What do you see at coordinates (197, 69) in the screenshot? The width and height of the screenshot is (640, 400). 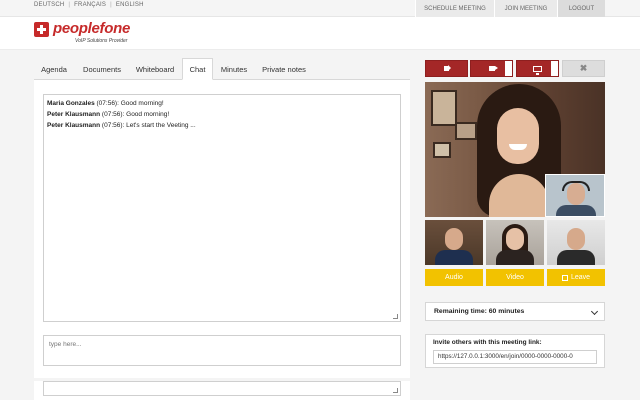 I see `tab-chat: Chat` at bounding box center [197, 69].